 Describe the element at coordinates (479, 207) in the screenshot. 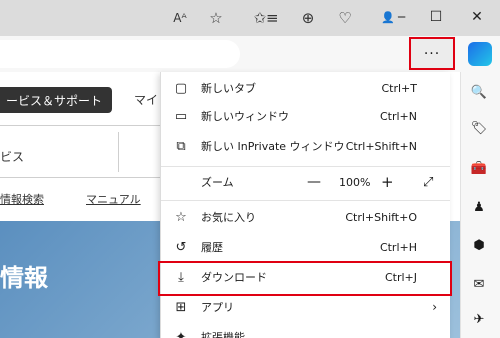

I see `games-icon: ♟` at that location.